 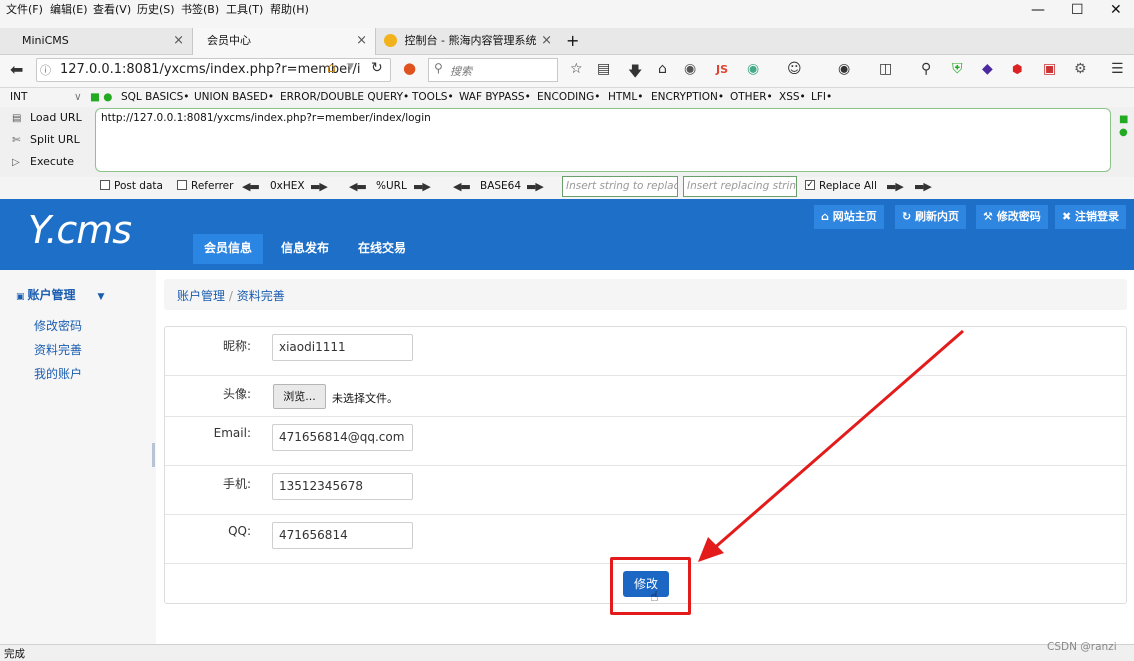 What do you see at coordinates (244, 9) in the screenshot?
I see `menu-tools: 工具(T)` at bounding box center [244, 9].